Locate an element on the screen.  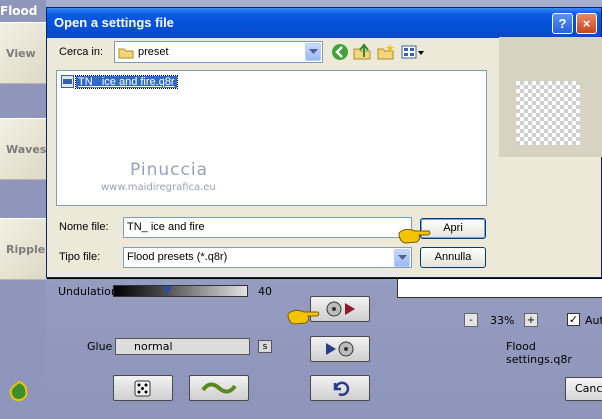
zoom-in-button: + is located at coordinates (531, 320).